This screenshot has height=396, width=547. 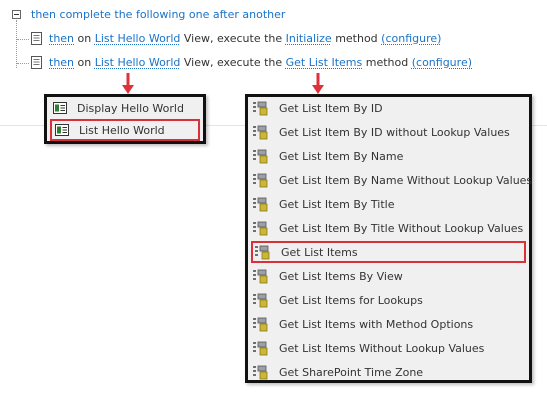 What do you see at coordinates (16, 14) in the screenshot?
I see `collapse-icon` at bounding box center [16, 14].